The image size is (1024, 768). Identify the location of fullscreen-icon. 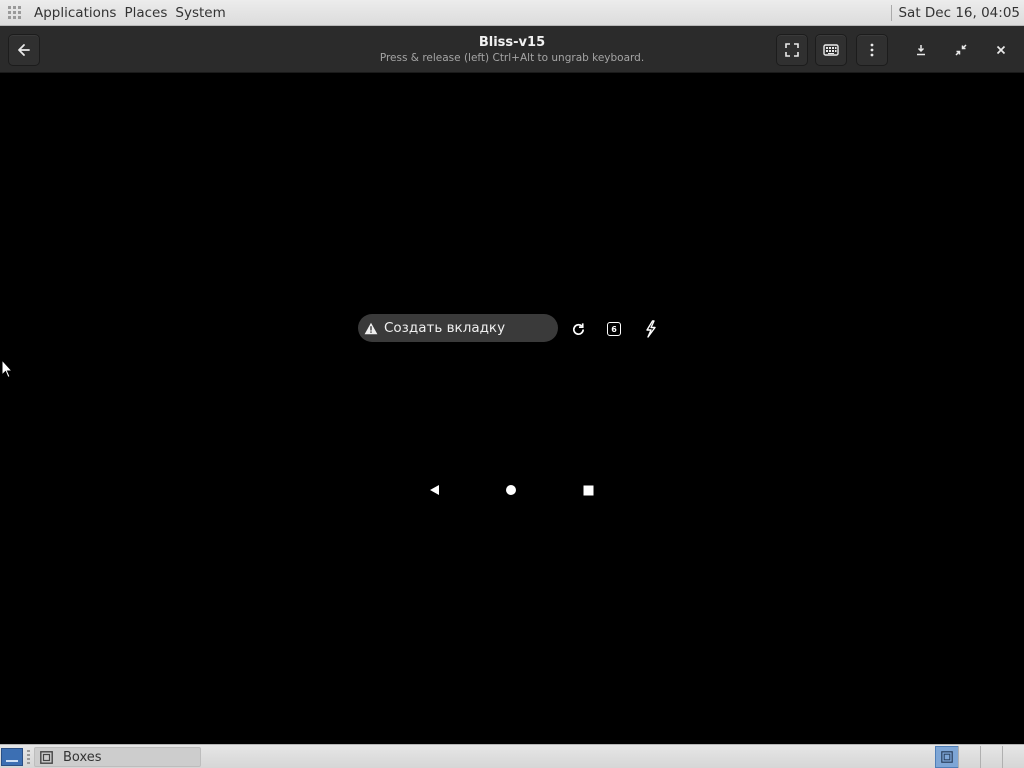
(792, 50).